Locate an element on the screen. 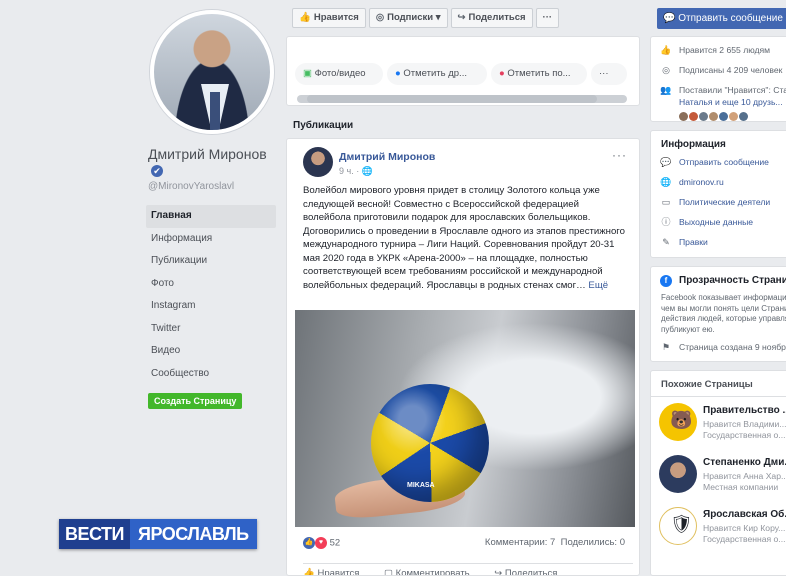 Image resolution: width=786 pixels, height=576 pixels. post-options-button: ··· is located at coordinates (619, 155).